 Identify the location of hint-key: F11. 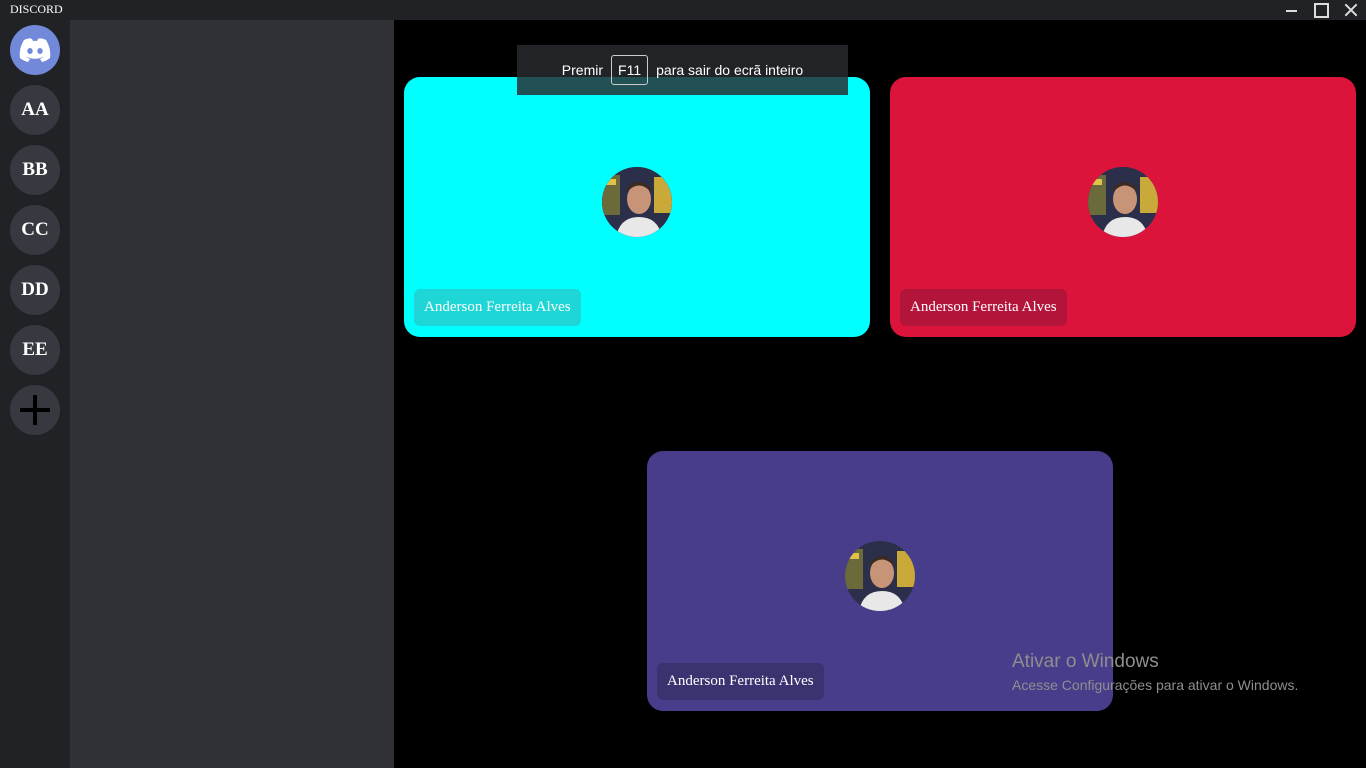
(630, 70).